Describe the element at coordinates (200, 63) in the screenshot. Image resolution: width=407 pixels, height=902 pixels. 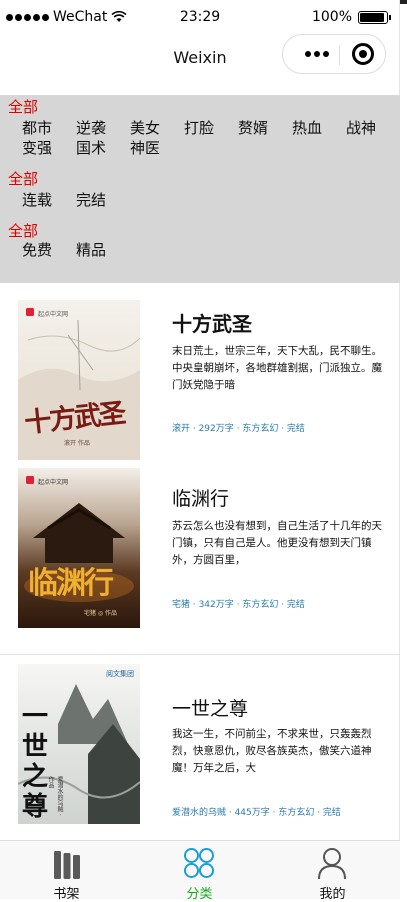
I see `navigation-bar: Weixin` at that location.